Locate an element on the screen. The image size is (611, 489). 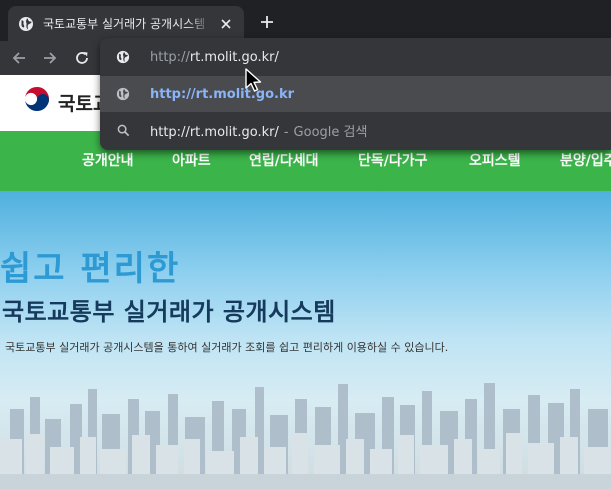
new-tab-button is located at coordinates (267, 22).